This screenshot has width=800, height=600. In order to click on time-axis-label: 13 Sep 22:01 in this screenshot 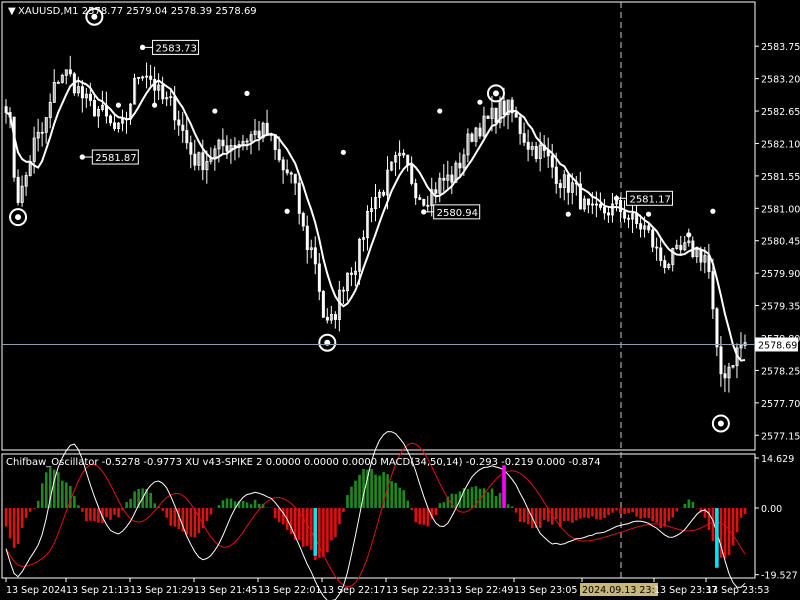, I will do `click(289, 590)`.